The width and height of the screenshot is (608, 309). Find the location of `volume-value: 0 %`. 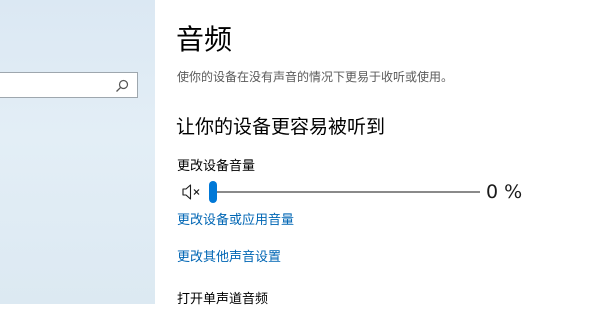

volume-value: 0 % is located at coordinates (504, 192).